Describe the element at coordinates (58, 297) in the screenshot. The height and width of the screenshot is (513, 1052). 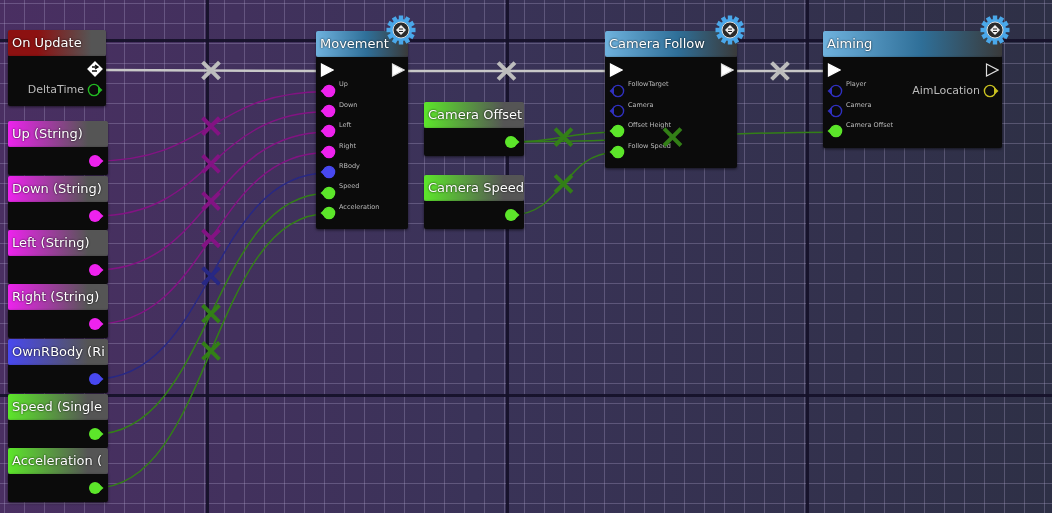
I see `node-title: Right (String)` at that location.